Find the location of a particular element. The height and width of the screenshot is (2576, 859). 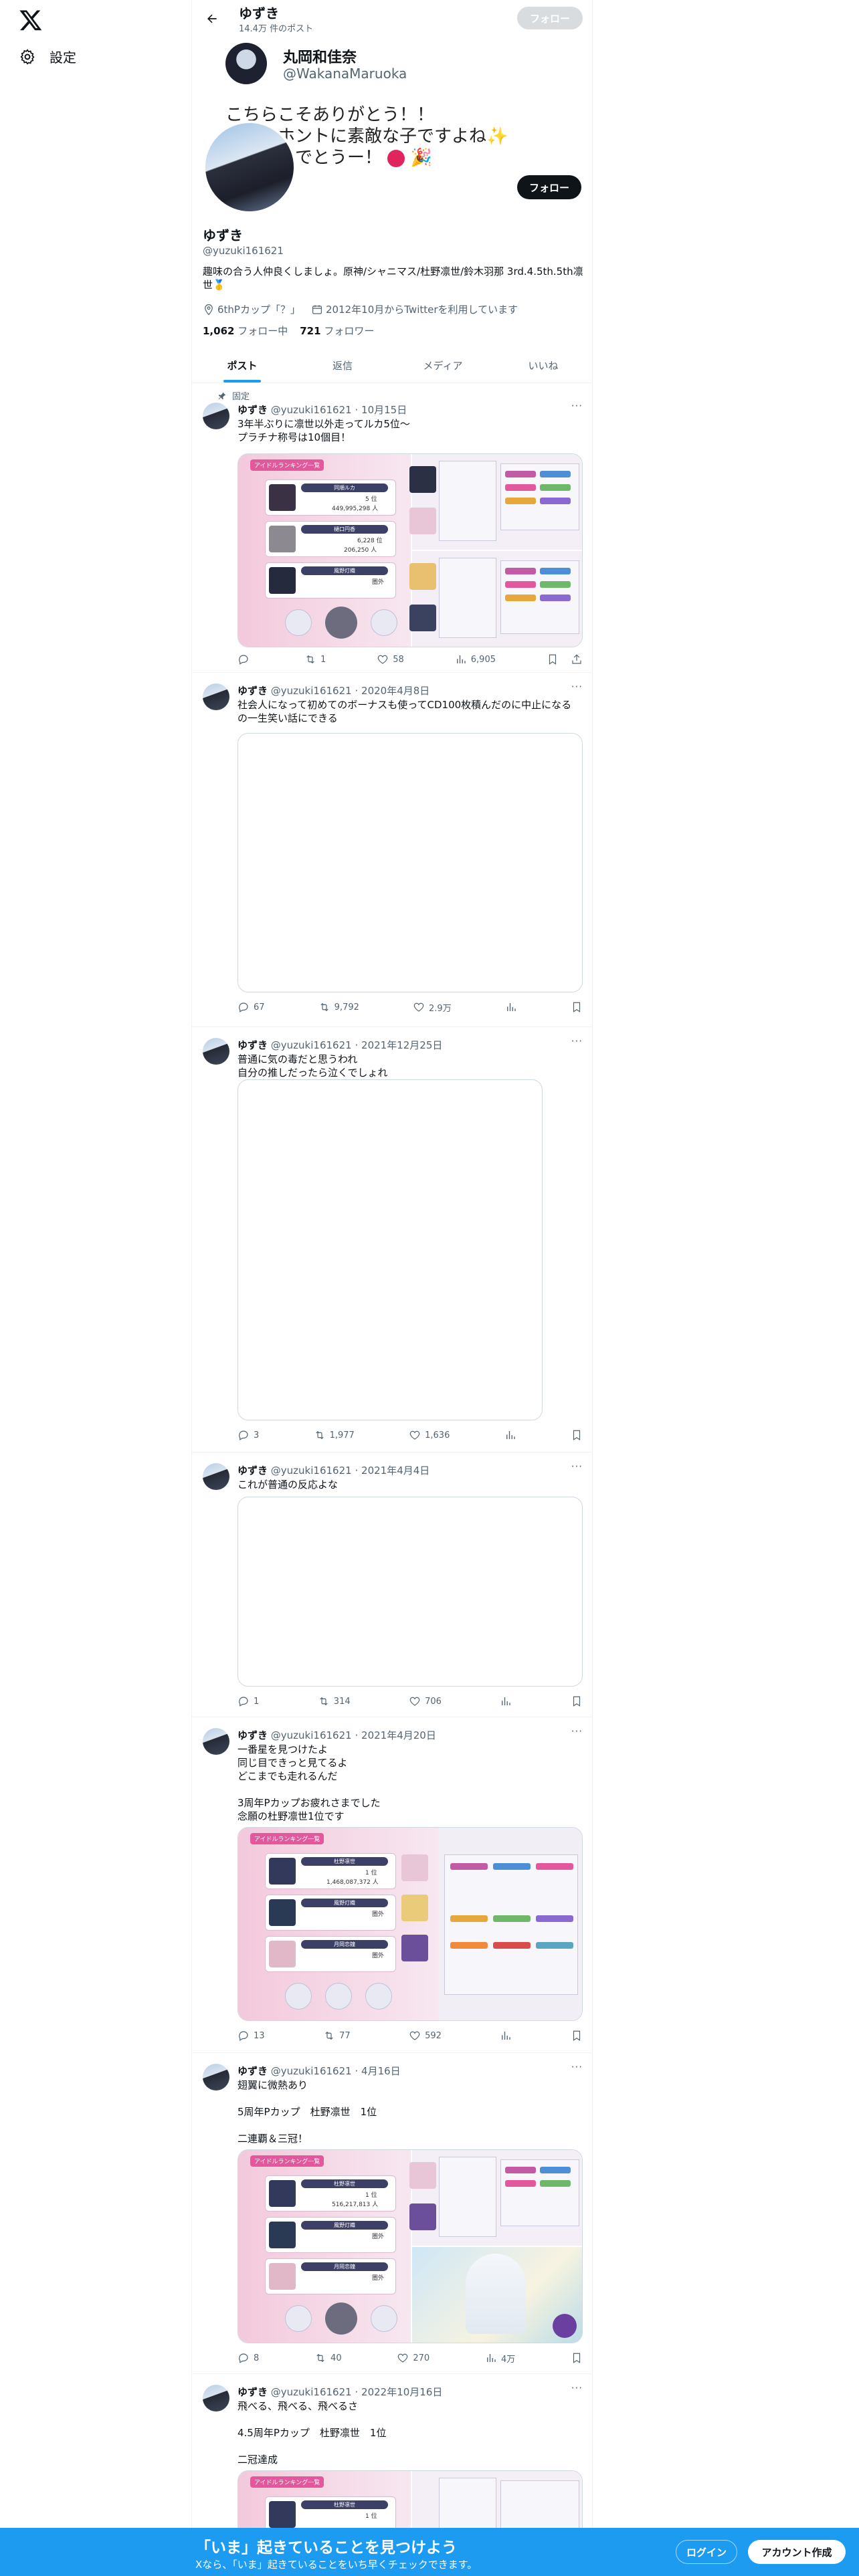

post-actions: 8 40 270 4万 is located at coordinates (410, 2358).